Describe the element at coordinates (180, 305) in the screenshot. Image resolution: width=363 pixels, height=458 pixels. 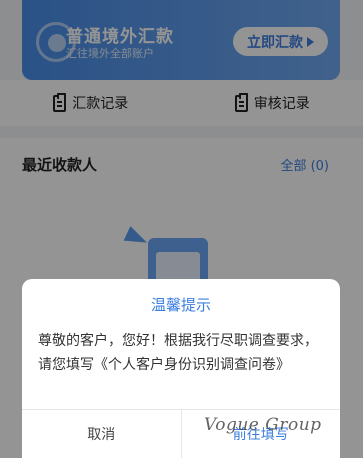
I see `dialog-title: 温馨提示` at that location.